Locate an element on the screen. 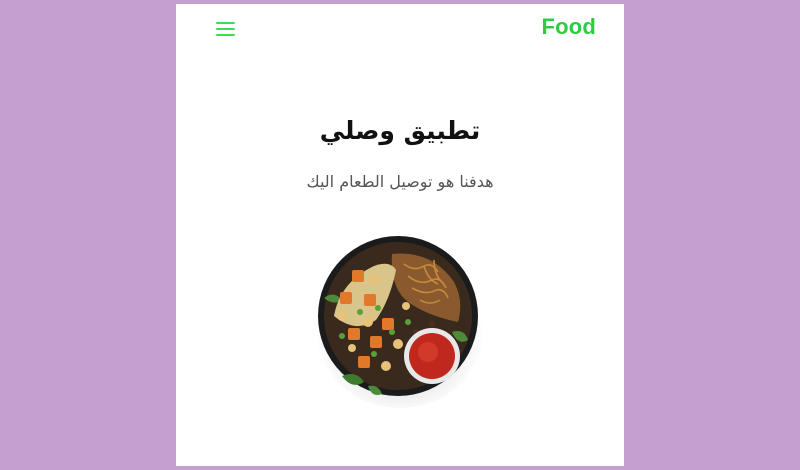 The width and height of the screenshot is (800, 470). food-bowl-image is located at coordinates (400, 322).